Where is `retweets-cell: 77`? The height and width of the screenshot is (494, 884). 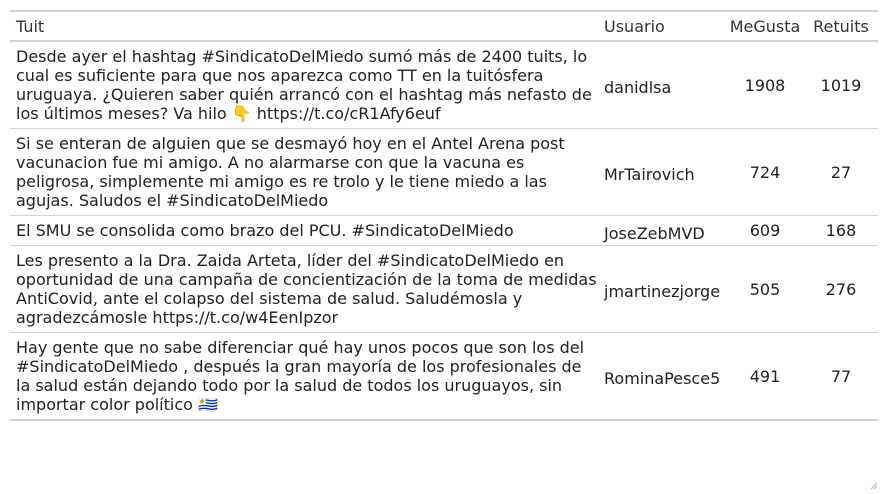
retweets-cell: 77 is located at coordinates (841, 376).